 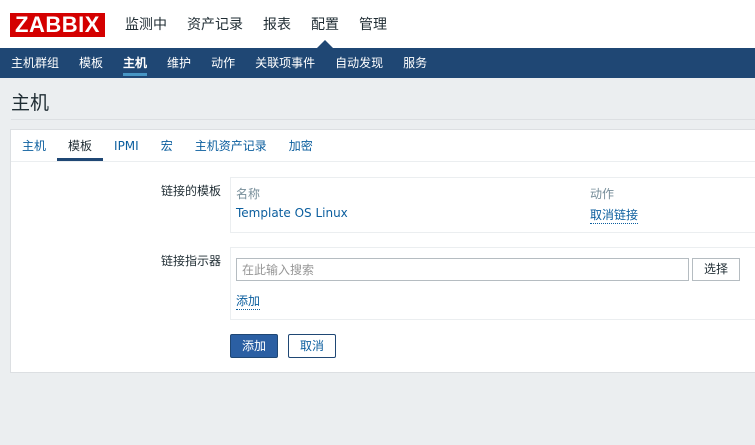 I want to click on sub-nav-actions: 动作, so click(x=223, y=63).